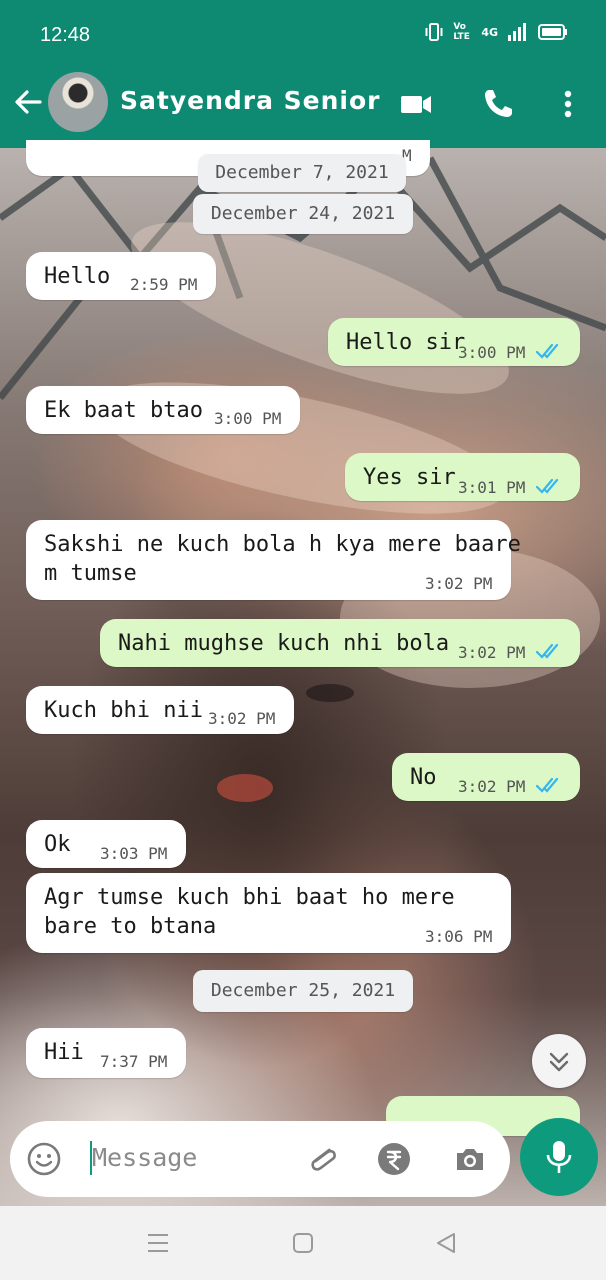 Image resolution: width=606 pixels, height=1280 pixels. I want to click on message-text: Sakshi ne kuch bola h kya mere baare, so click(282, 544).